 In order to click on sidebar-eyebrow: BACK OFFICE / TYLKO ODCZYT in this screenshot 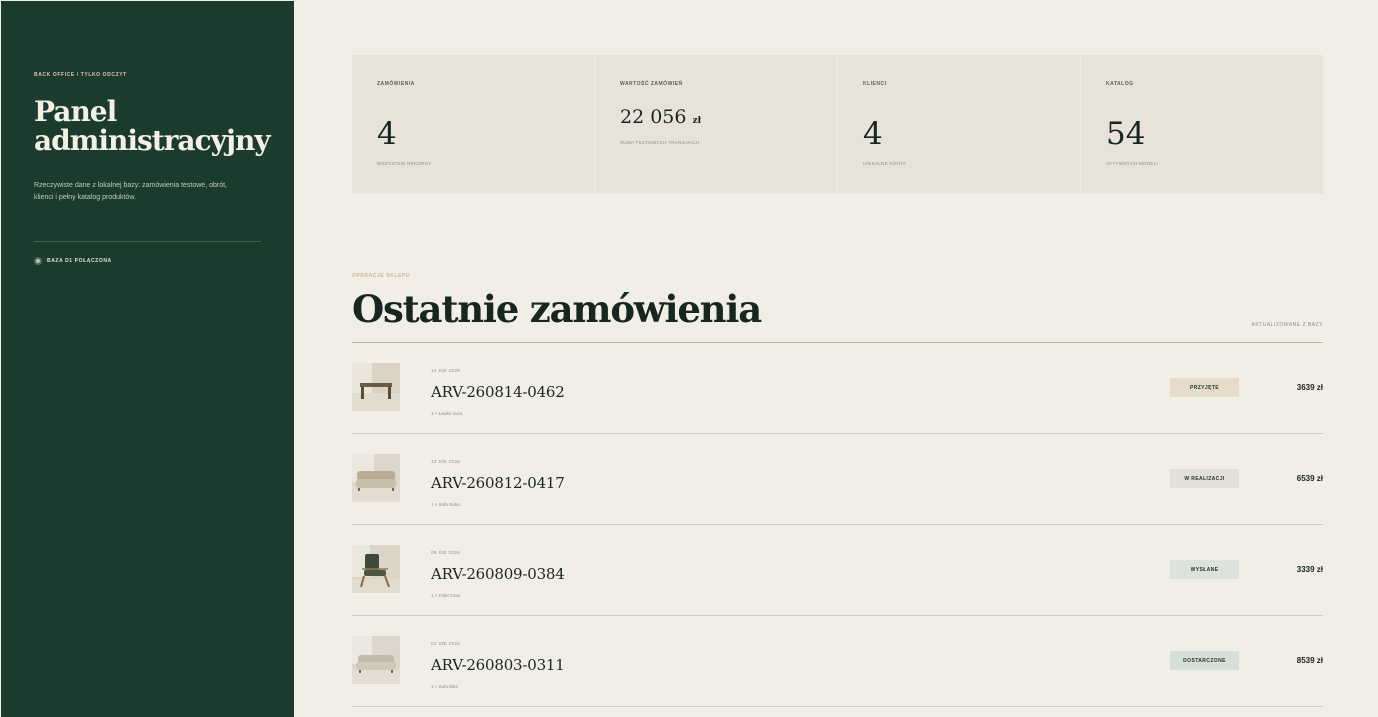, I will do `click(80, 75)`.